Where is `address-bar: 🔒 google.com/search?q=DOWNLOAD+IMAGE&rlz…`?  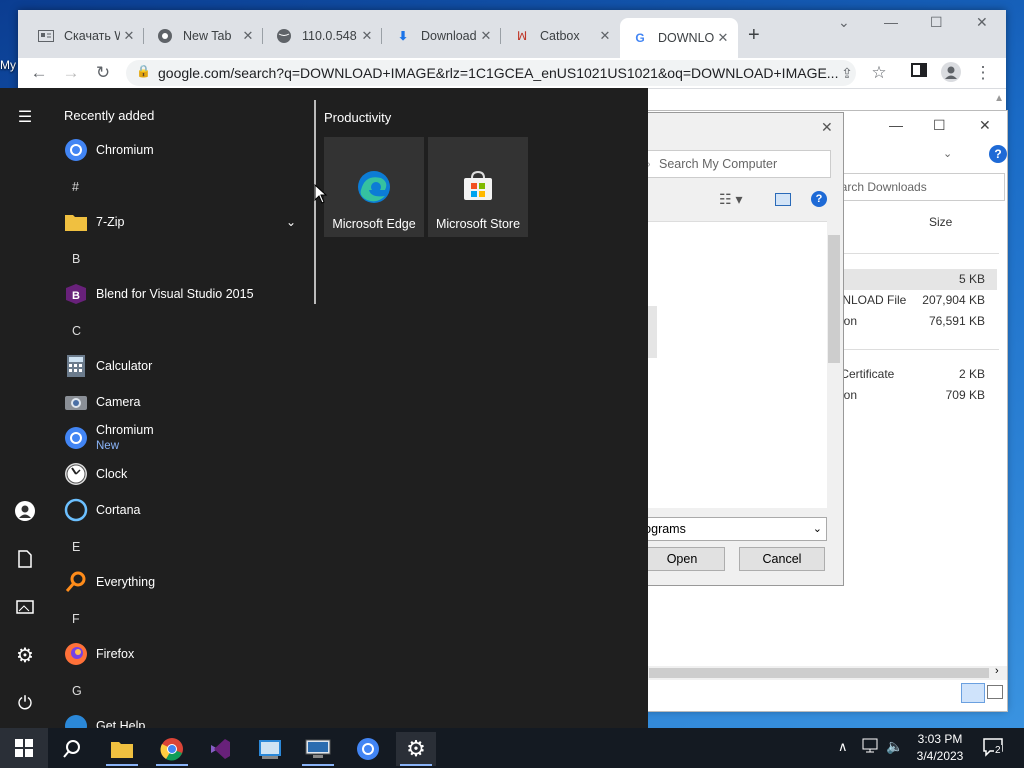 address-bar: 🔒 google.com/search?q=DOWNLOAD+IMAGE&rlz… is located at coordinates (491, 73).